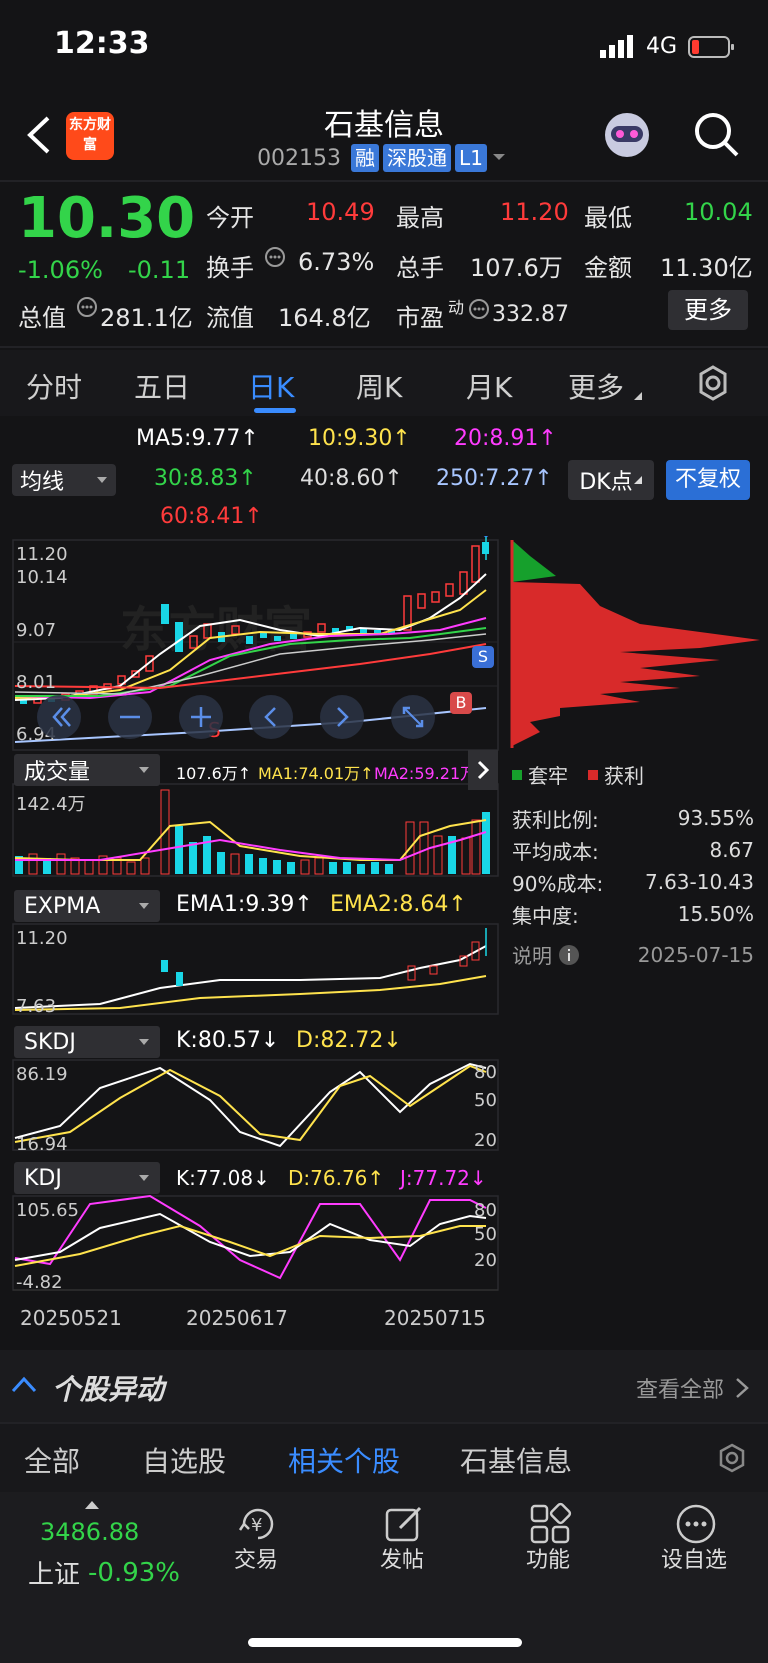 This screenshot has height=1663, width=768. Describe the element at coordinates (420, 268) in the screenshot. I see `volume-label: 总手` at that location.